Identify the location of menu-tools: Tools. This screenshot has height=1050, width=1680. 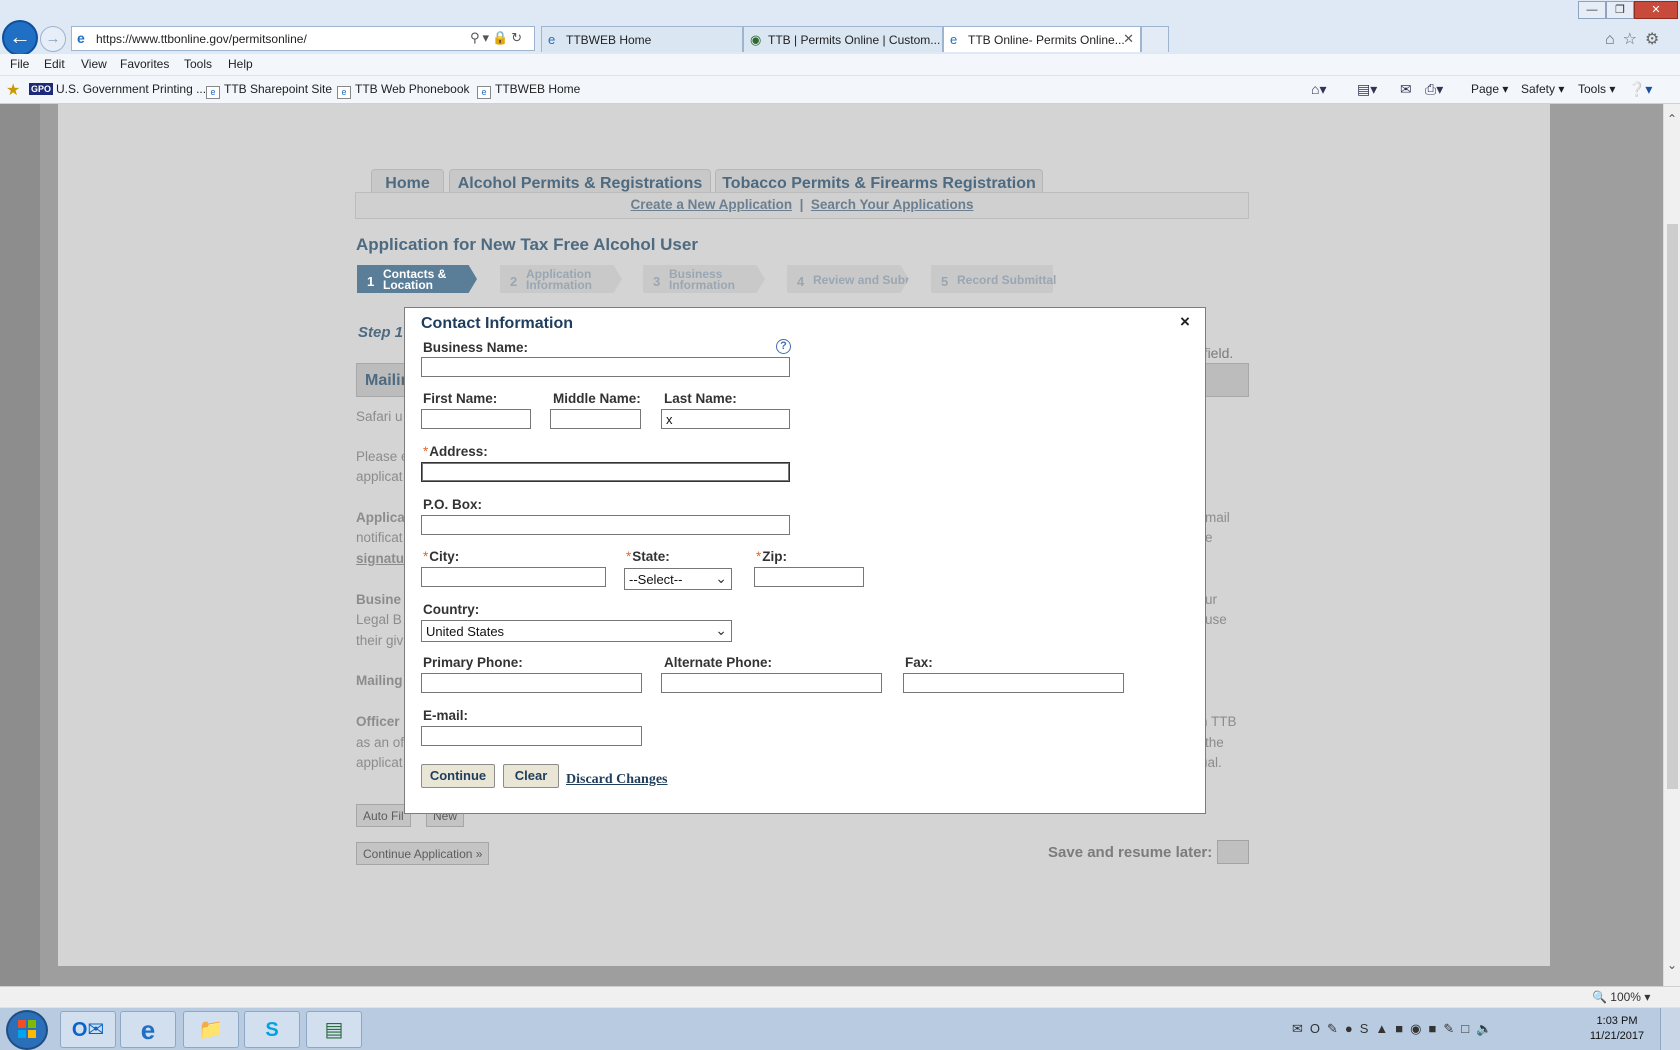
(198, 64).